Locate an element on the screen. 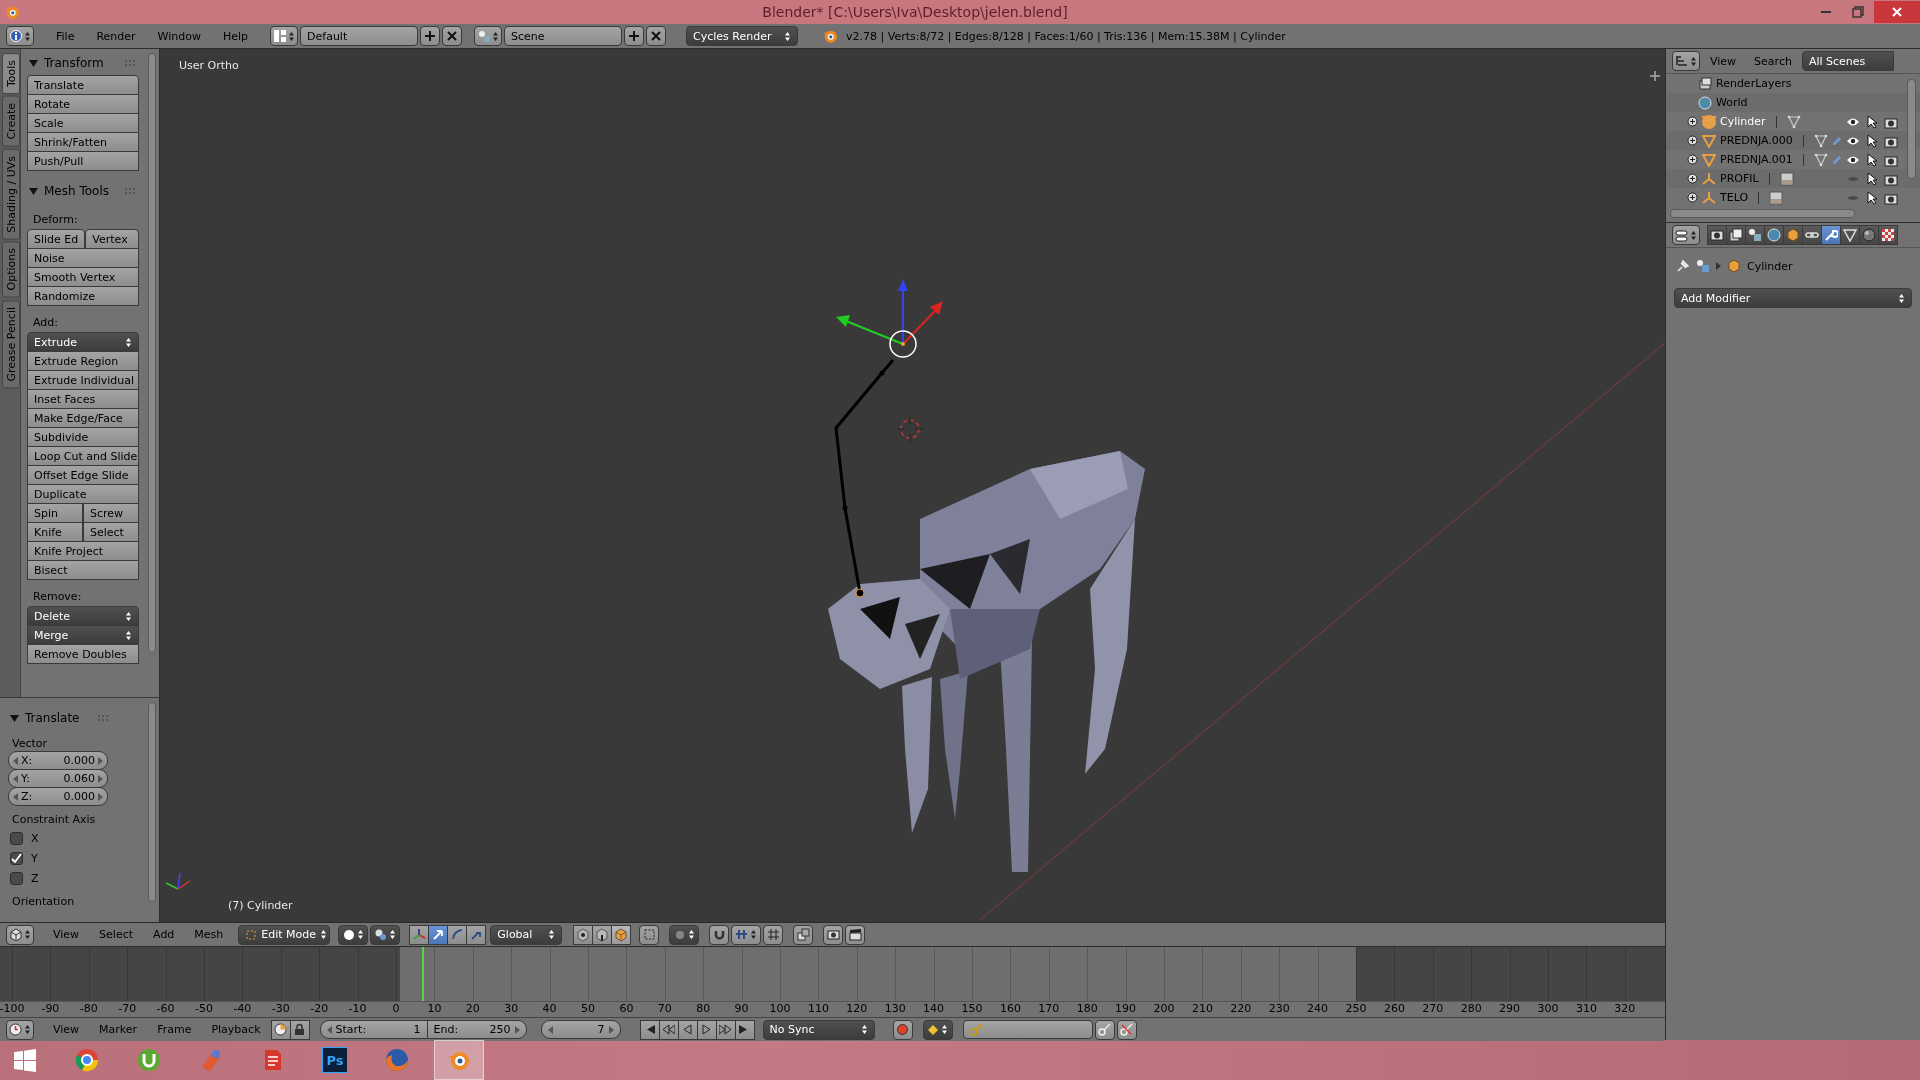 The height and width of the screenshot is (1080, 1920). tree-item: PREDNJA.001 is located at coordinates (1756, 159).